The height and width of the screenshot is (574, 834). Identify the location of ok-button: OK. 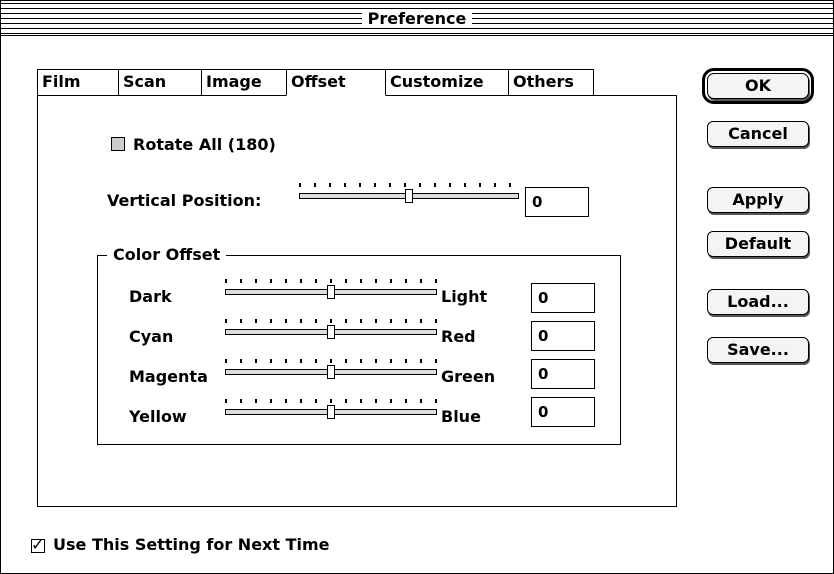
(758, 86).